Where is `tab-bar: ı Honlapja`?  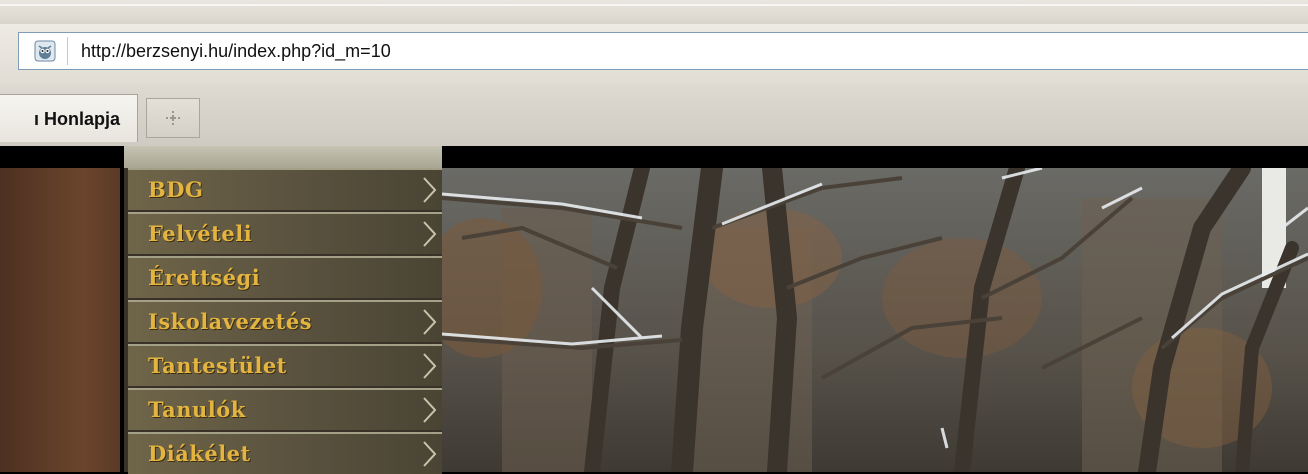 tab-bar: ı Honlapja is located at coordinates (654, 115).